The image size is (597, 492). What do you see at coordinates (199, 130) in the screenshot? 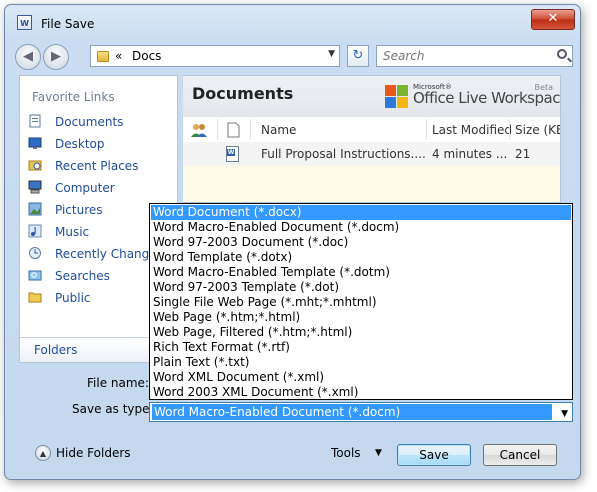
I see `users-icon` at bounding box center [199, 130].